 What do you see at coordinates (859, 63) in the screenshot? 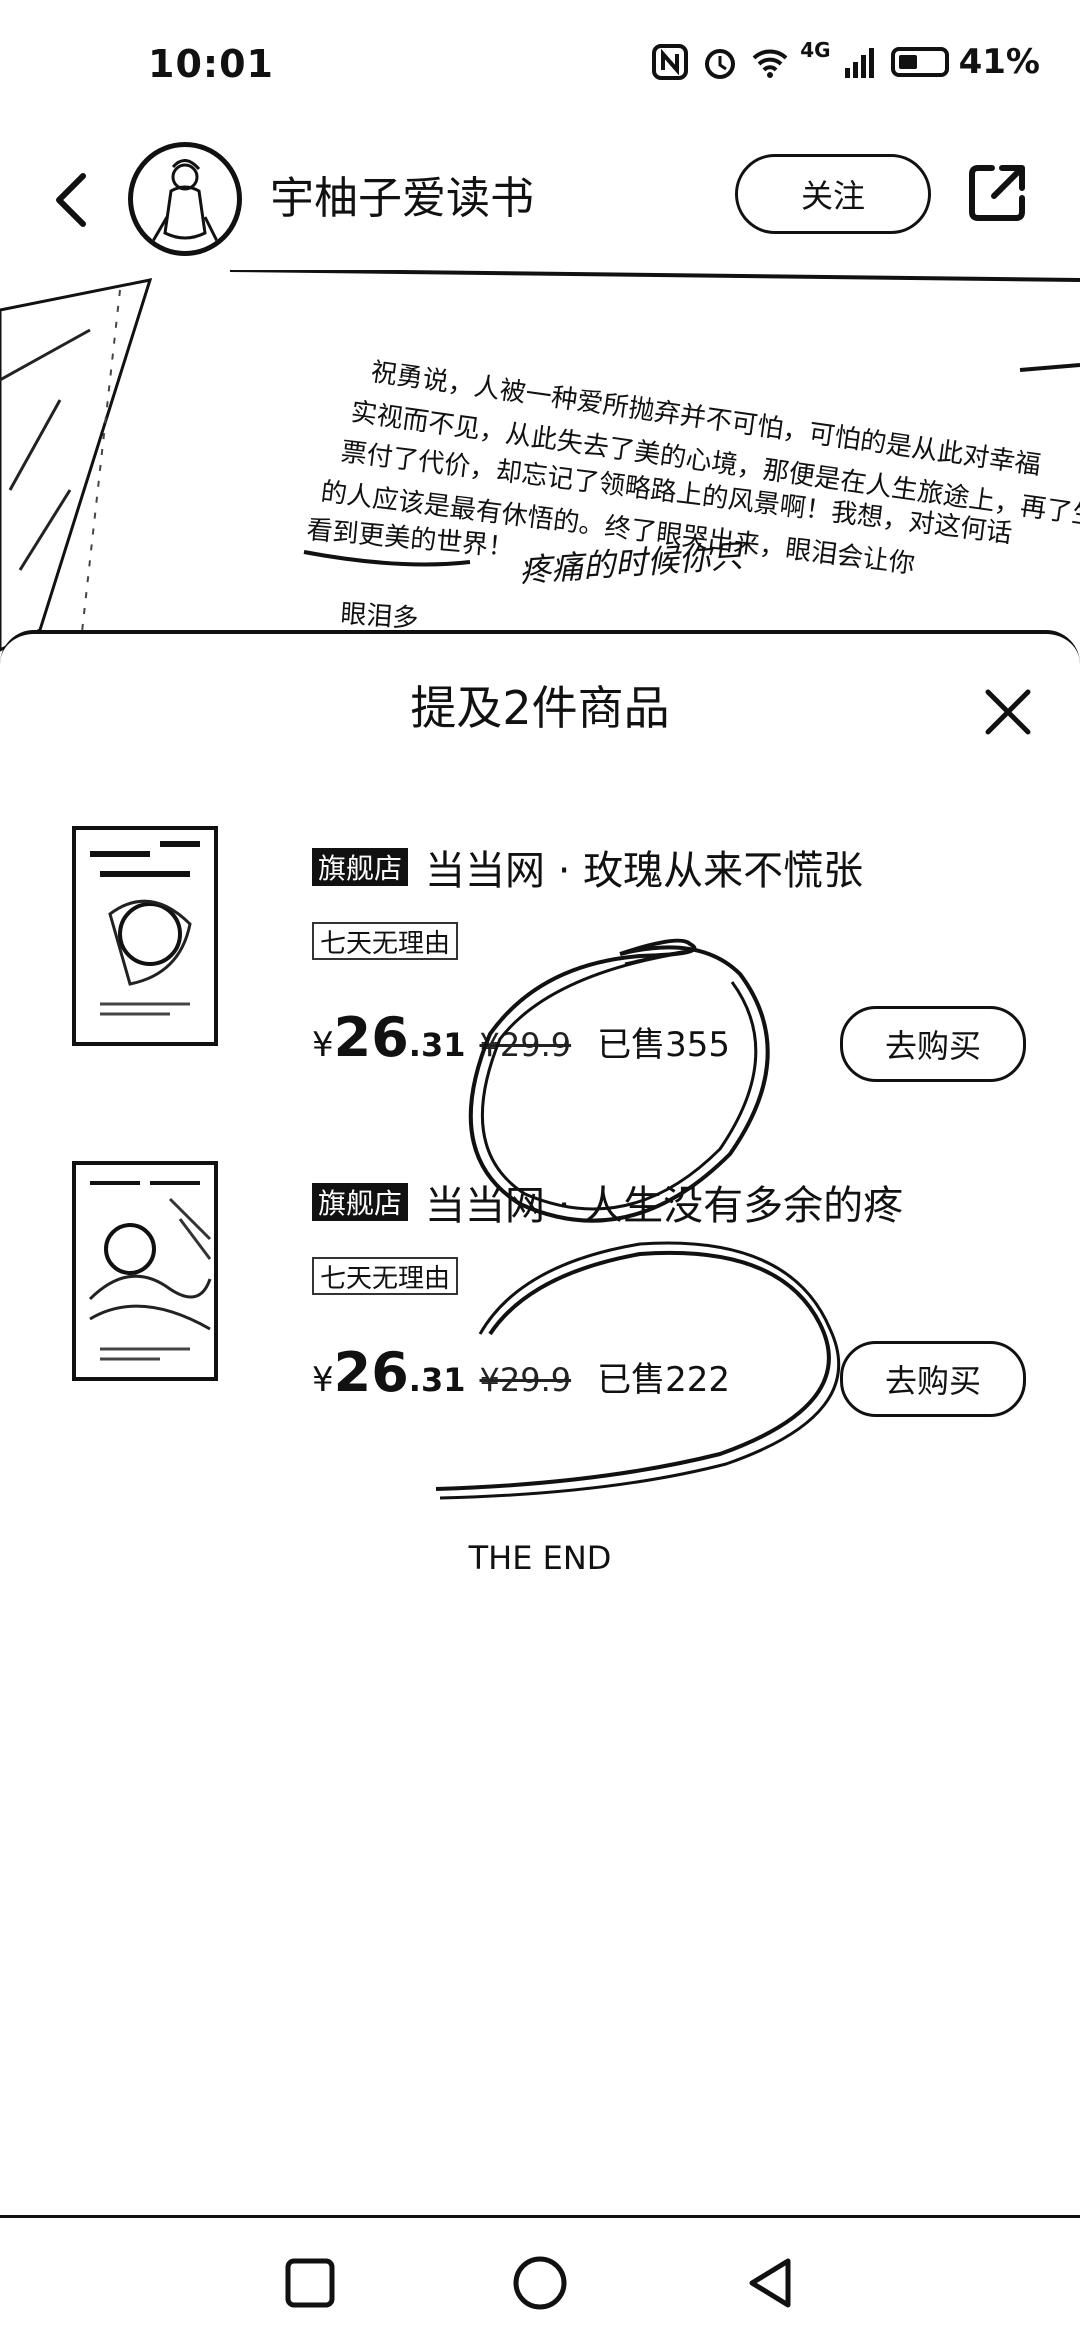
I see `signal-icon` at bounding box center [859, 63].